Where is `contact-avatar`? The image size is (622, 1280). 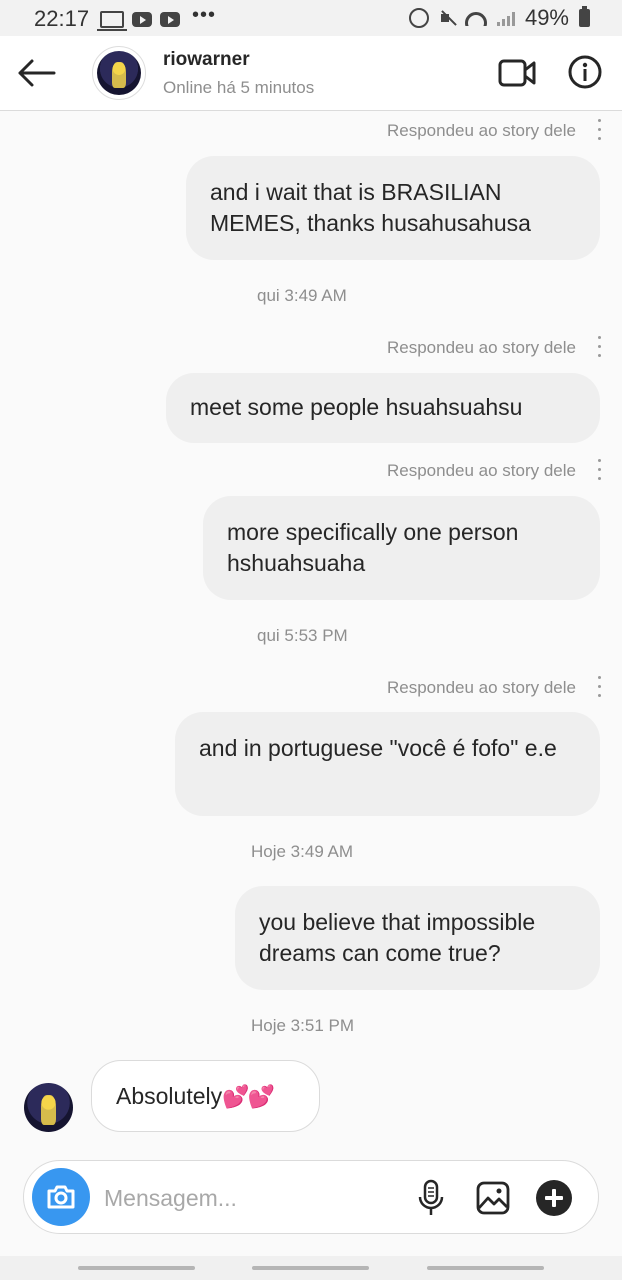
contact-avatar is located at coordinates (48, 1107).